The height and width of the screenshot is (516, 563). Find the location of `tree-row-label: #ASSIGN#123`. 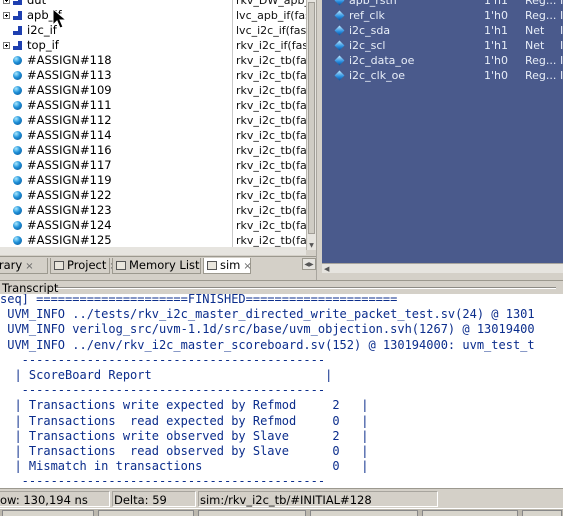

tree-row-label: #ASSIGN#123 is located at coordinates (69, 210).